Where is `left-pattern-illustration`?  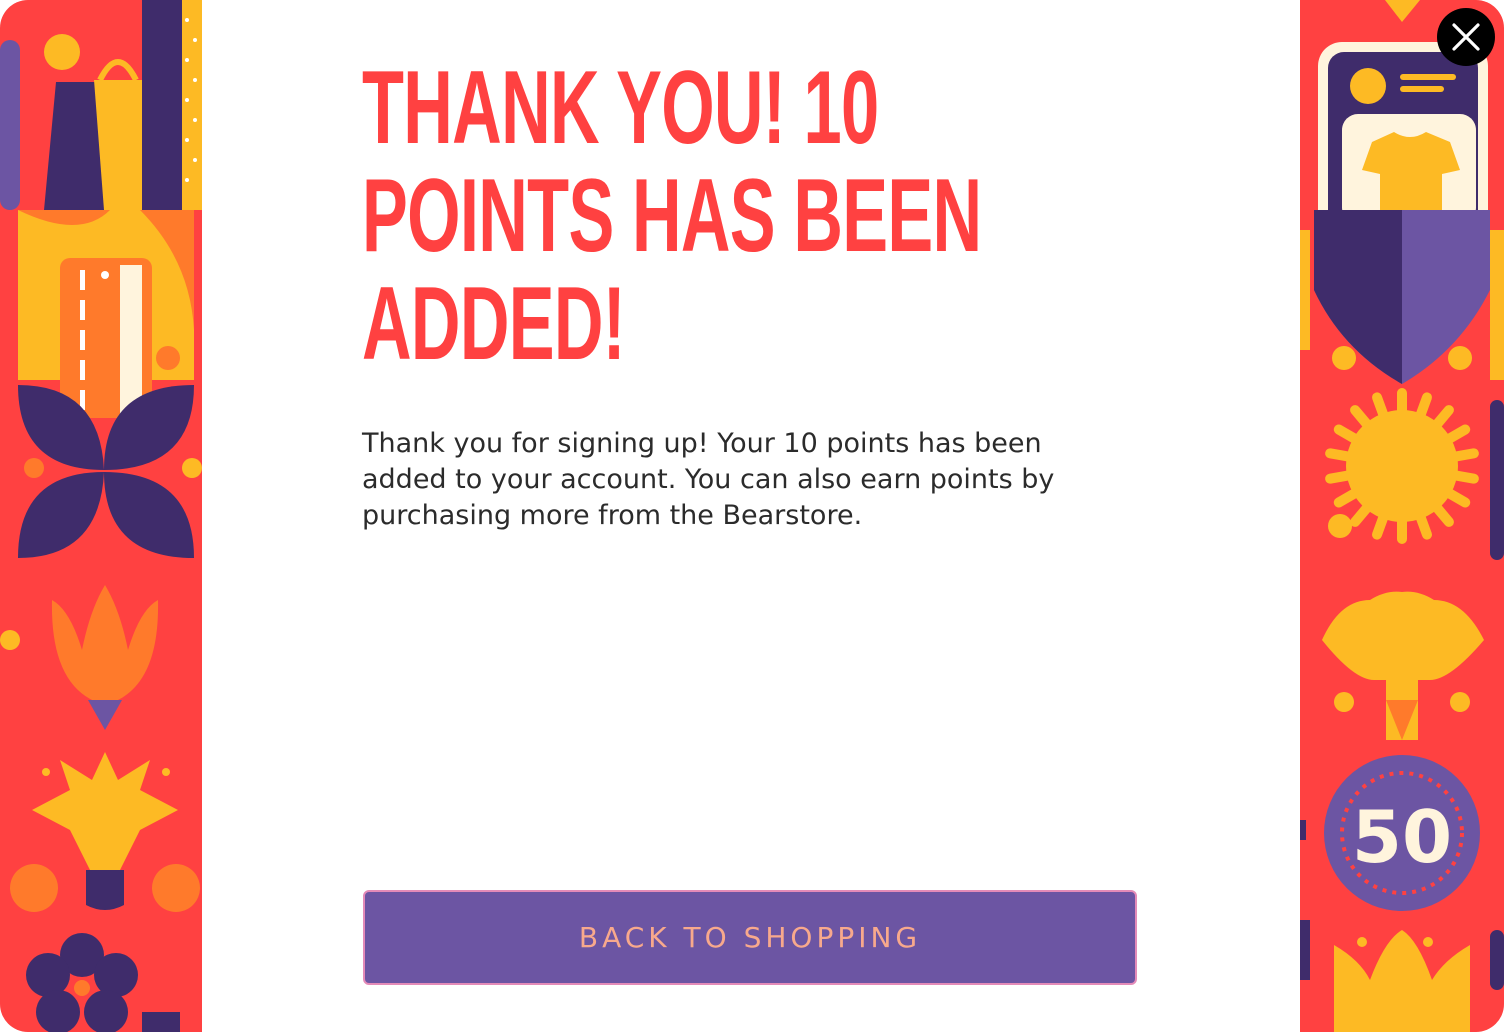
left-pattern-illustration is located at coordinates (101, 516).